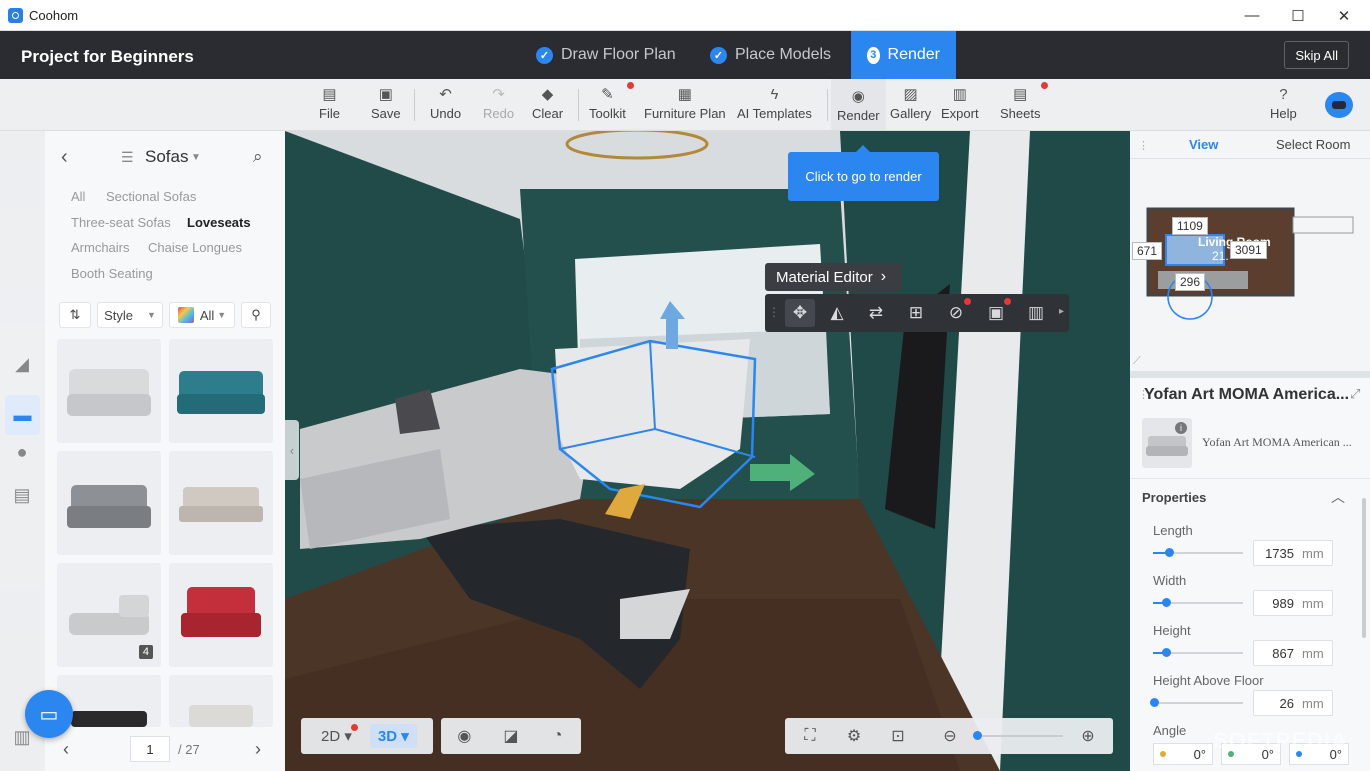 This screenshot has width=1370, height=771. I want to click on storage-icon: ▤, so click(22, 495).